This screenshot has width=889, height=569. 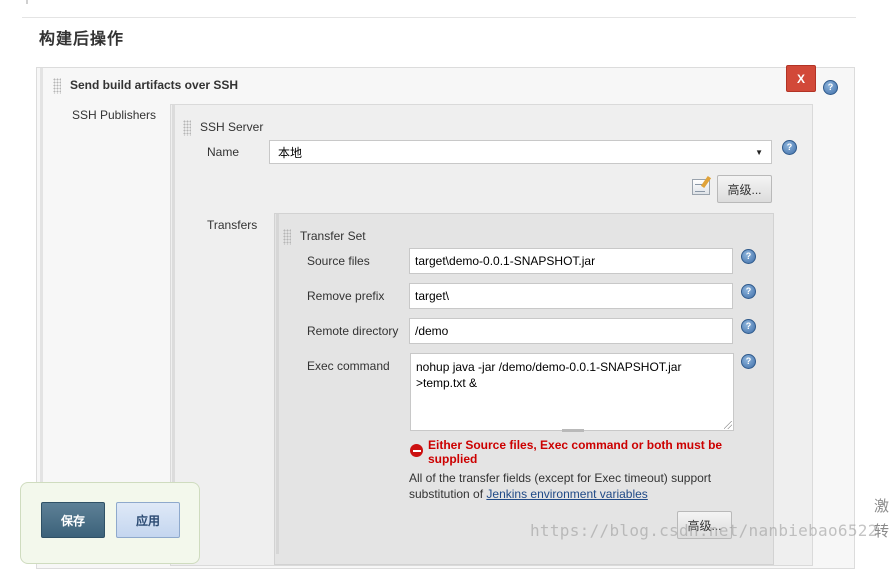 I want to click on delete-step-button: X, so click(x=801, y=78).